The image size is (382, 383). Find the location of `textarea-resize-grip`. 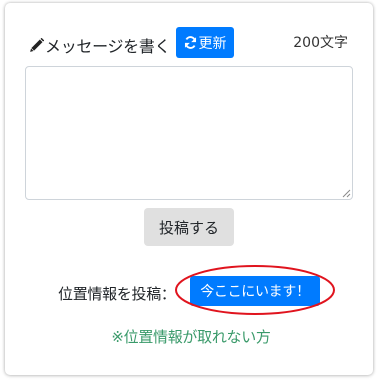

textarea-resize-grip is located at coordinates (346, 193).